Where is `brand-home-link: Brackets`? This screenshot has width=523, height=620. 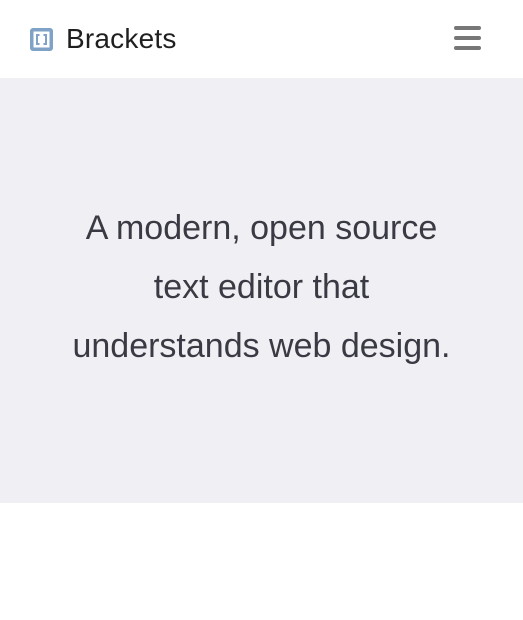 brand-home-link: Brackets is located at coordinates (103, 39).